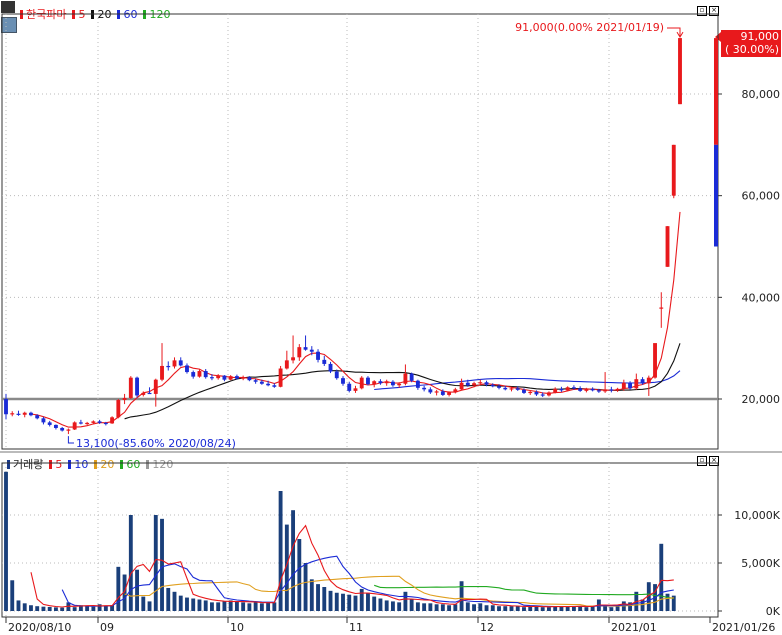 The width and height of the screenshot is (782, 635). Describe the element at coordinates (402, 381) in the screenshot. I see `ma20-line` at that location.